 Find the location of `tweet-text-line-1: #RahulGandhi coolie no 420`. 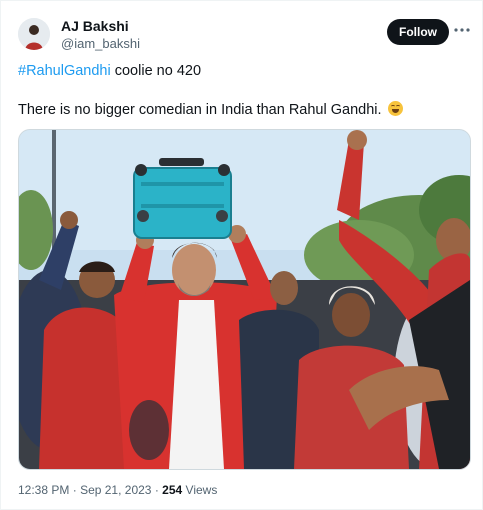

tweet-text-line-1: #RahulGandhi coolie no 420 is located at coordinates (109, 71).